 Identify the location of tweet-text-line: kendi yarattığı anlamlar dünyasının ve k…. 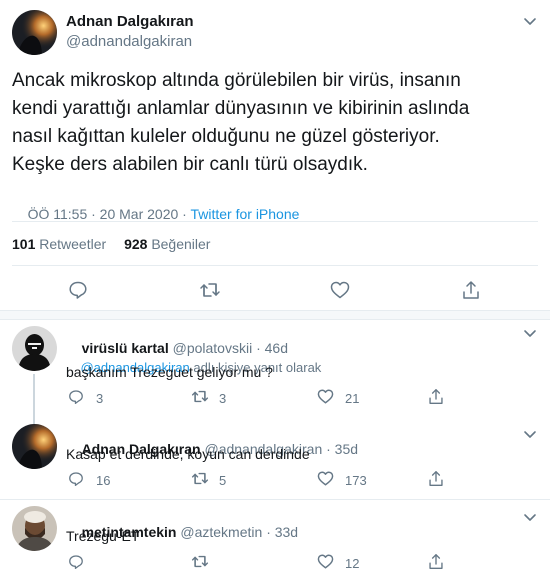
(241, 108).